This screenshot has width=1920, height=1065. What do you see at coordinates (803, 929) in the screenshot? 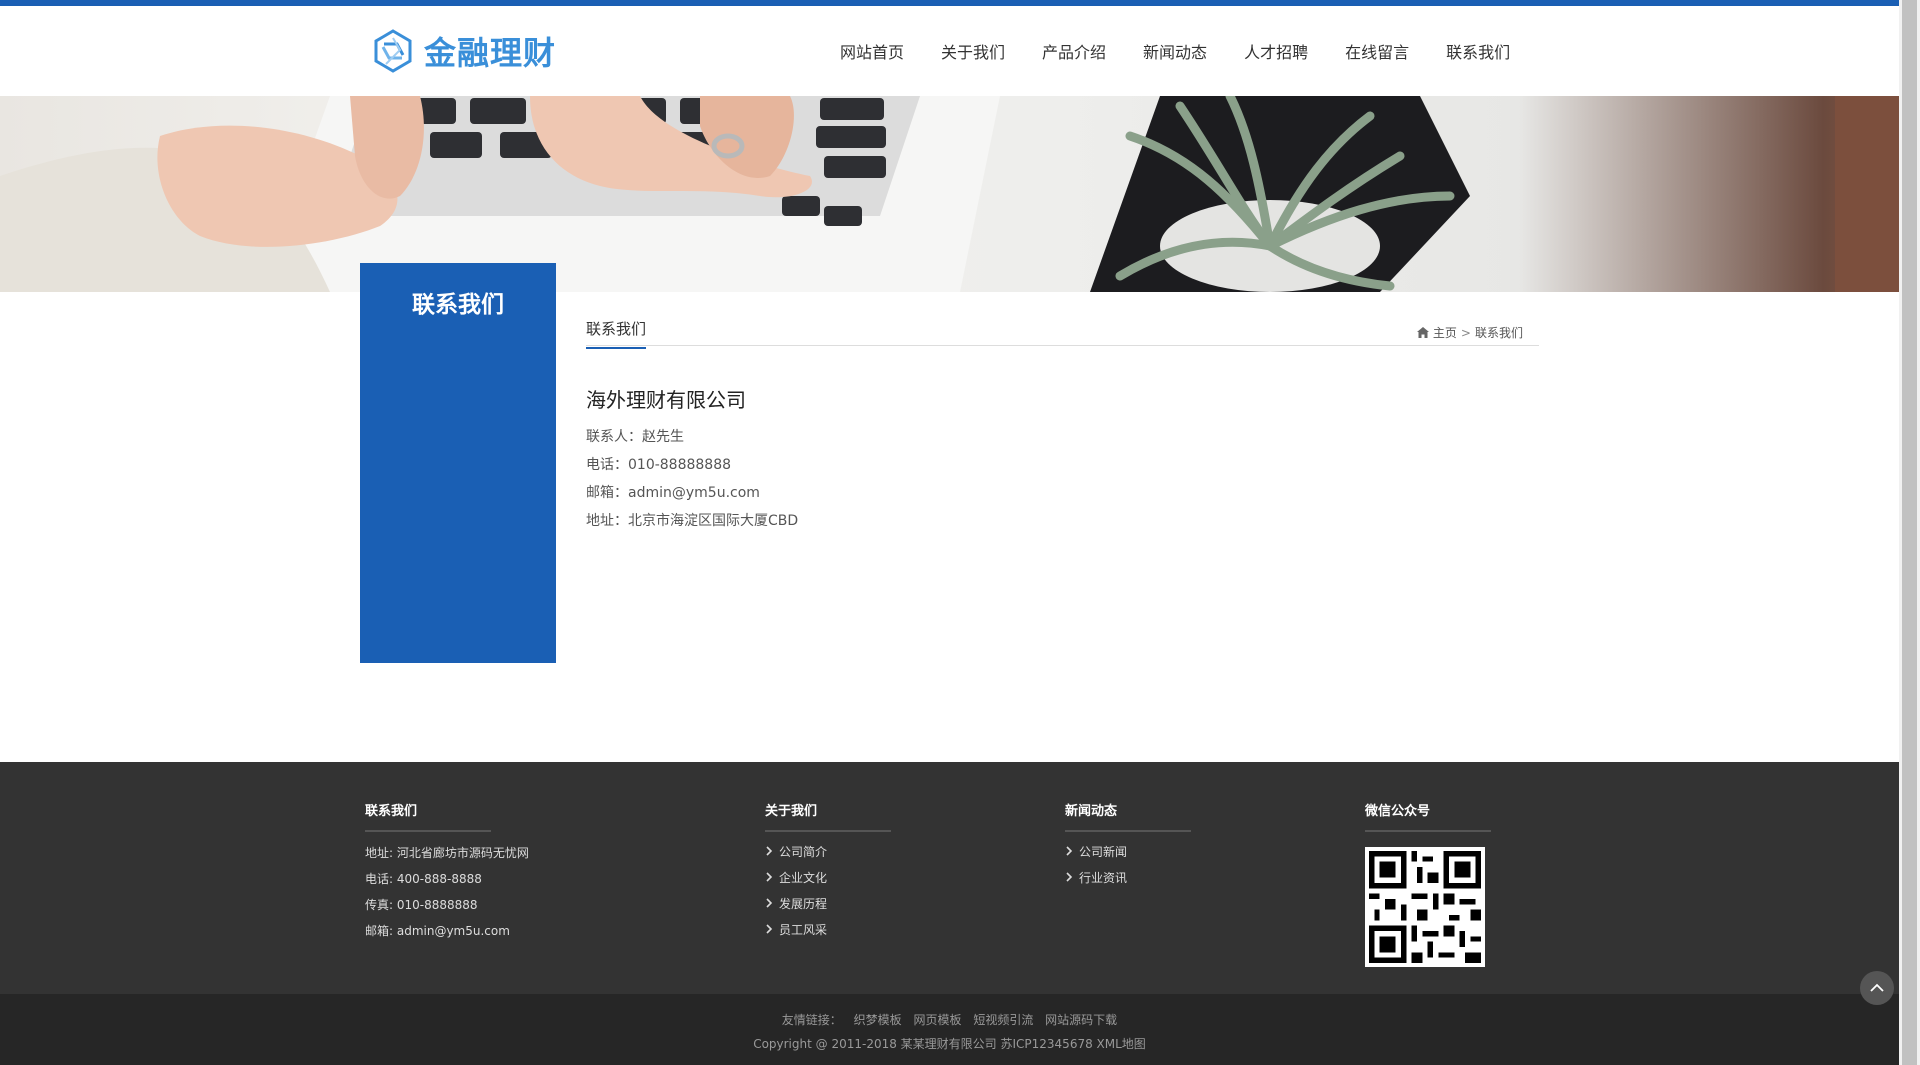
I see `footer-link-label: 员工风采` at bounding box center [803, 929].